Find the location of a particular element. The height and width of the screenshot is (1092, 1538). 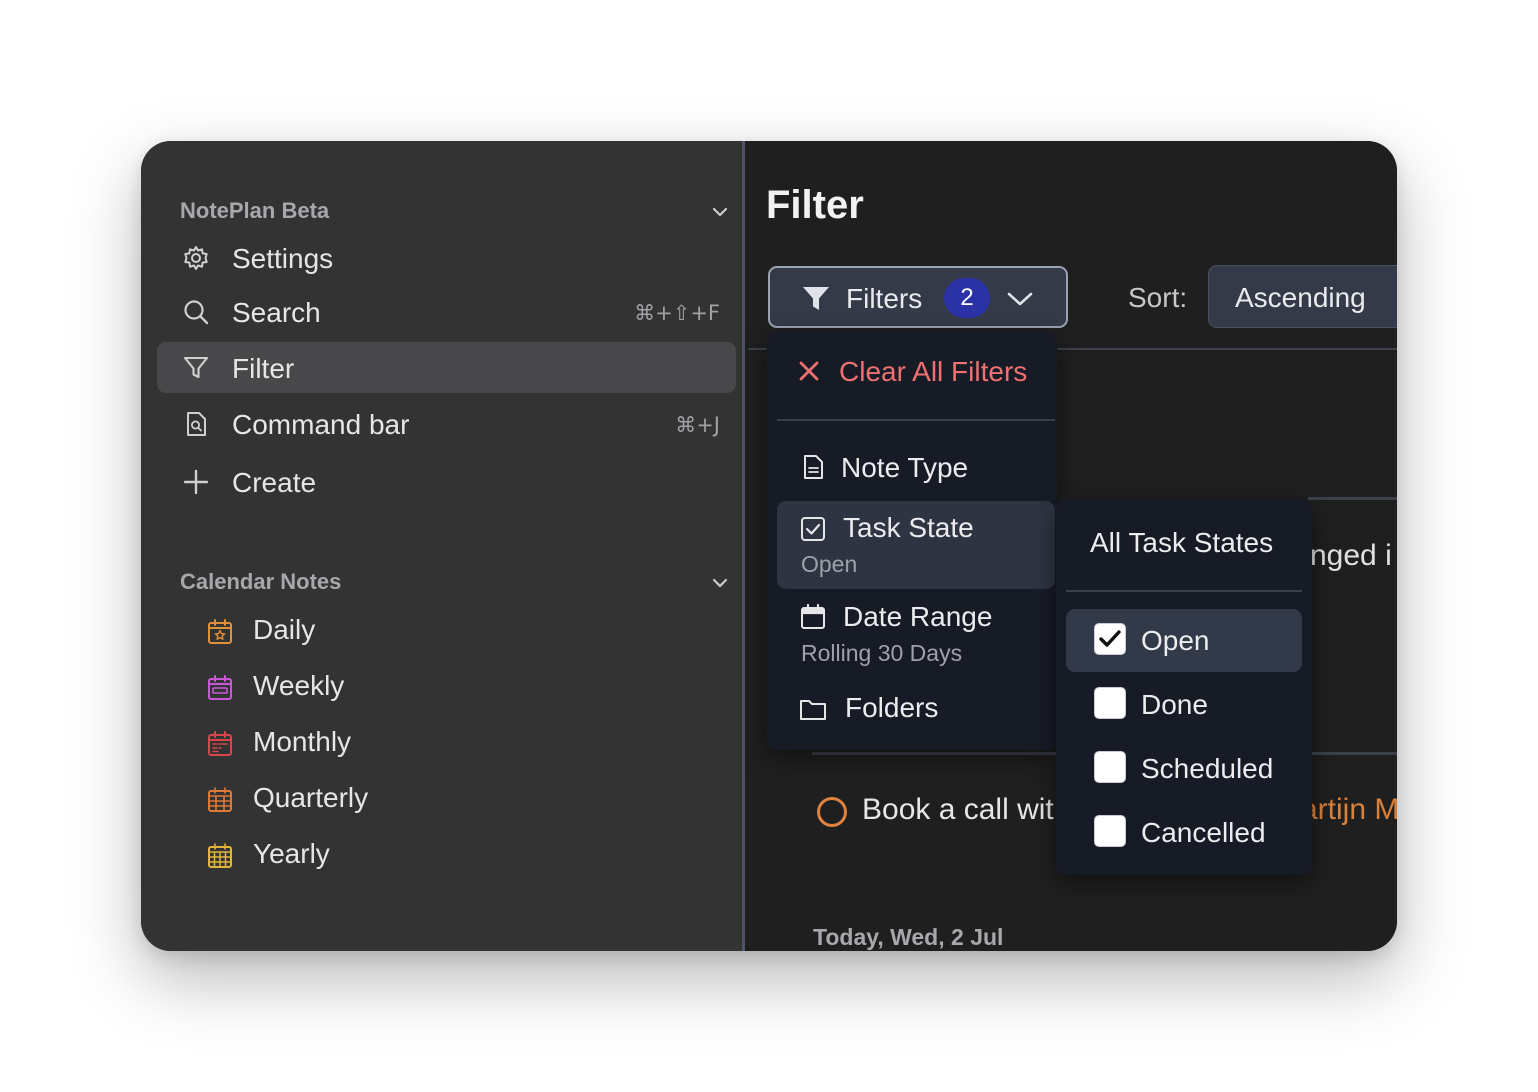

sidebar-item-label: Create is located at coordinates (274, 482).